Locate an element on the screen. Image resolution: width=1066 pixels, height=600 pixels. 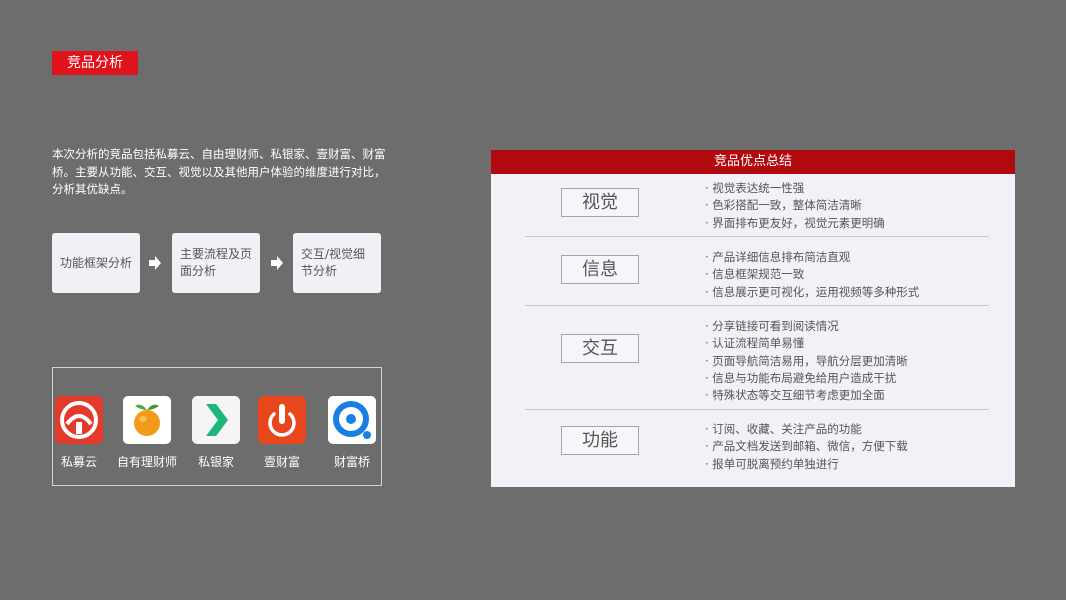
bullet-item: · 产品文档发送到邮箱、微信，方便下载 is located at coordinates (806, 446).